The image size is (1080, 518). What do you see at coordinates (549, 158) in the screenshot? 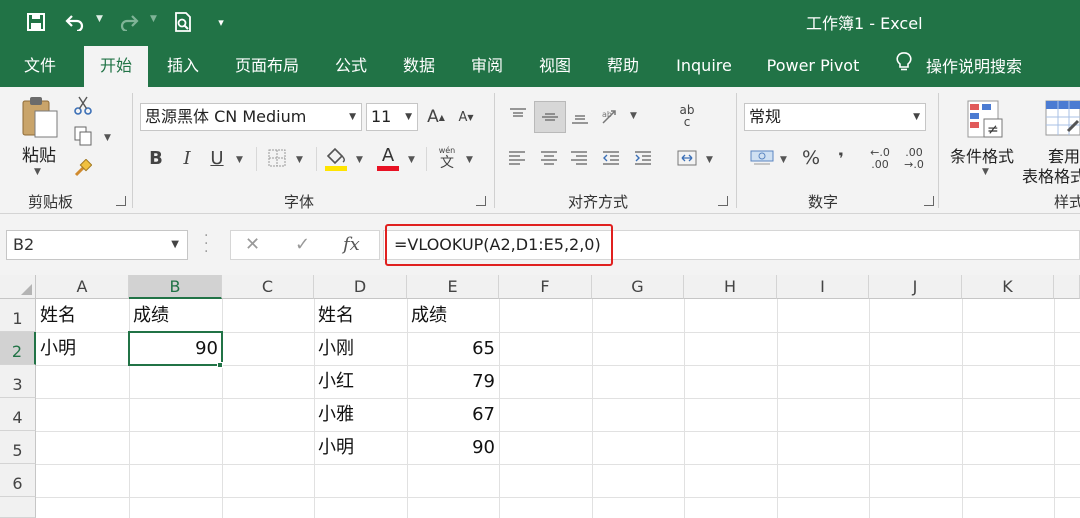
I see `align-center-icon` at bounding box center [549, 158].